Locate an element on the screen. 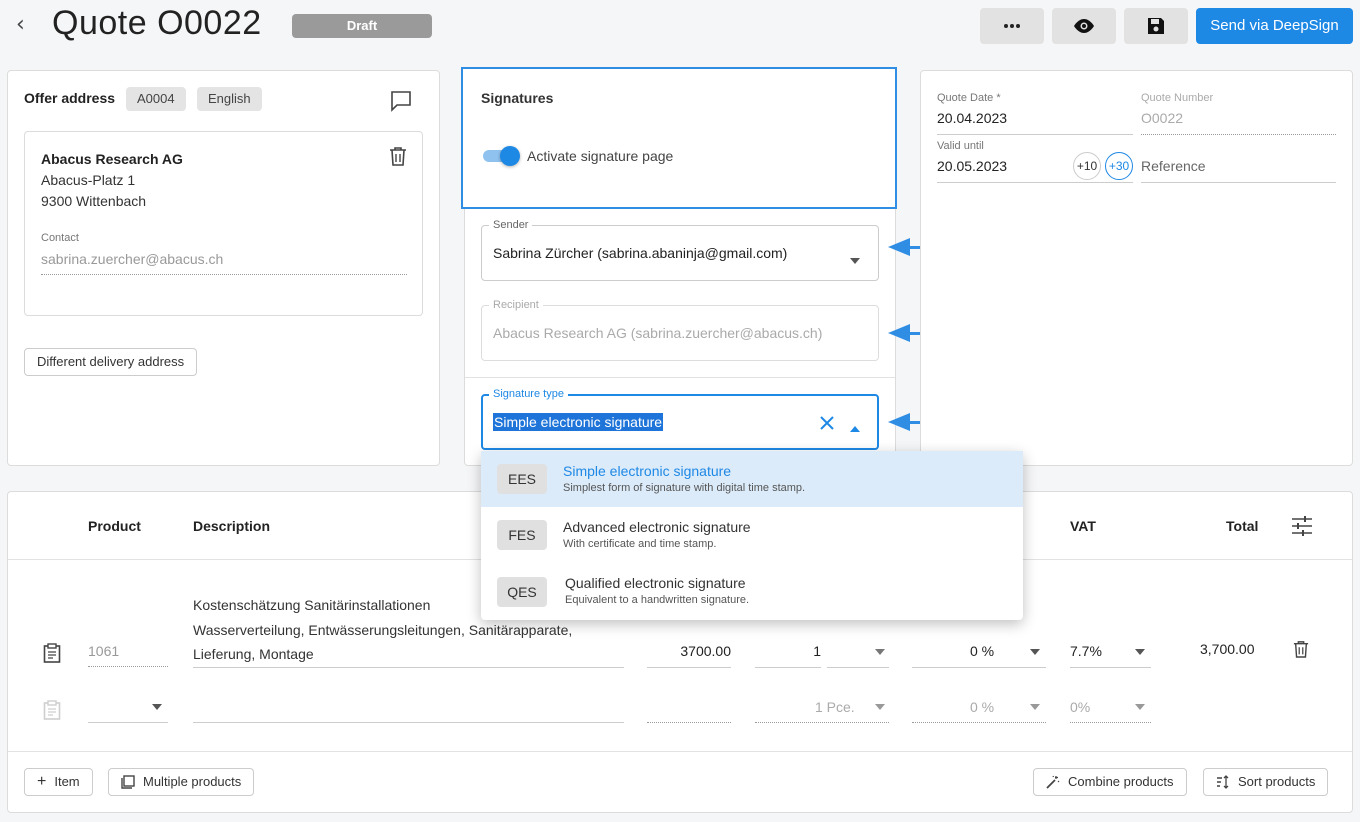  send-deepsign-button: Send via DeepSign is located at coordinates (1274, 26).